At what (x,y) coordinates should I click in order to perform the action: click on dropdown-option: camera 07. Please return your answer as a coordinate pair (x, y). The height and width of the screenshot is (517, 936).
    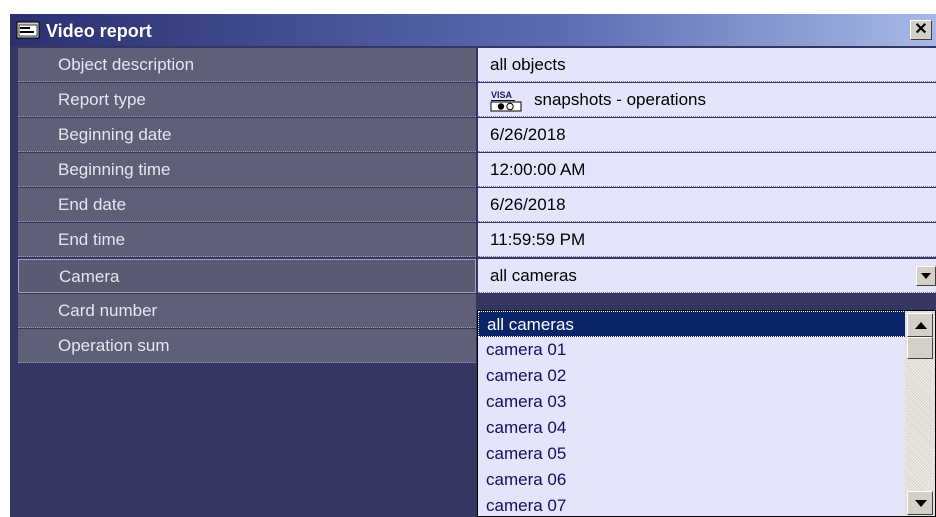
    Looking at the image, I should click on (692, 504).